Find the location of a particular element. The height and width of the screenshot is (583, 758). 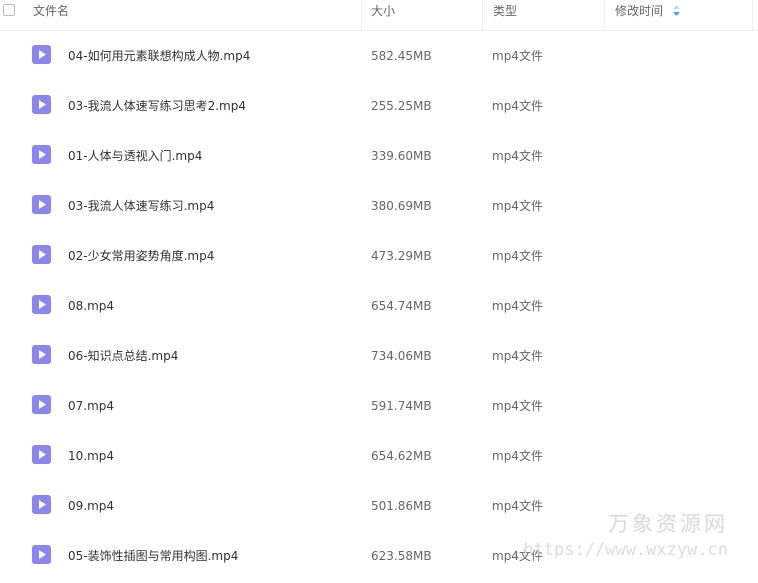

file-name: 04-如何用元素联想构成人物.mp4 is located at coordinates (159, 56).